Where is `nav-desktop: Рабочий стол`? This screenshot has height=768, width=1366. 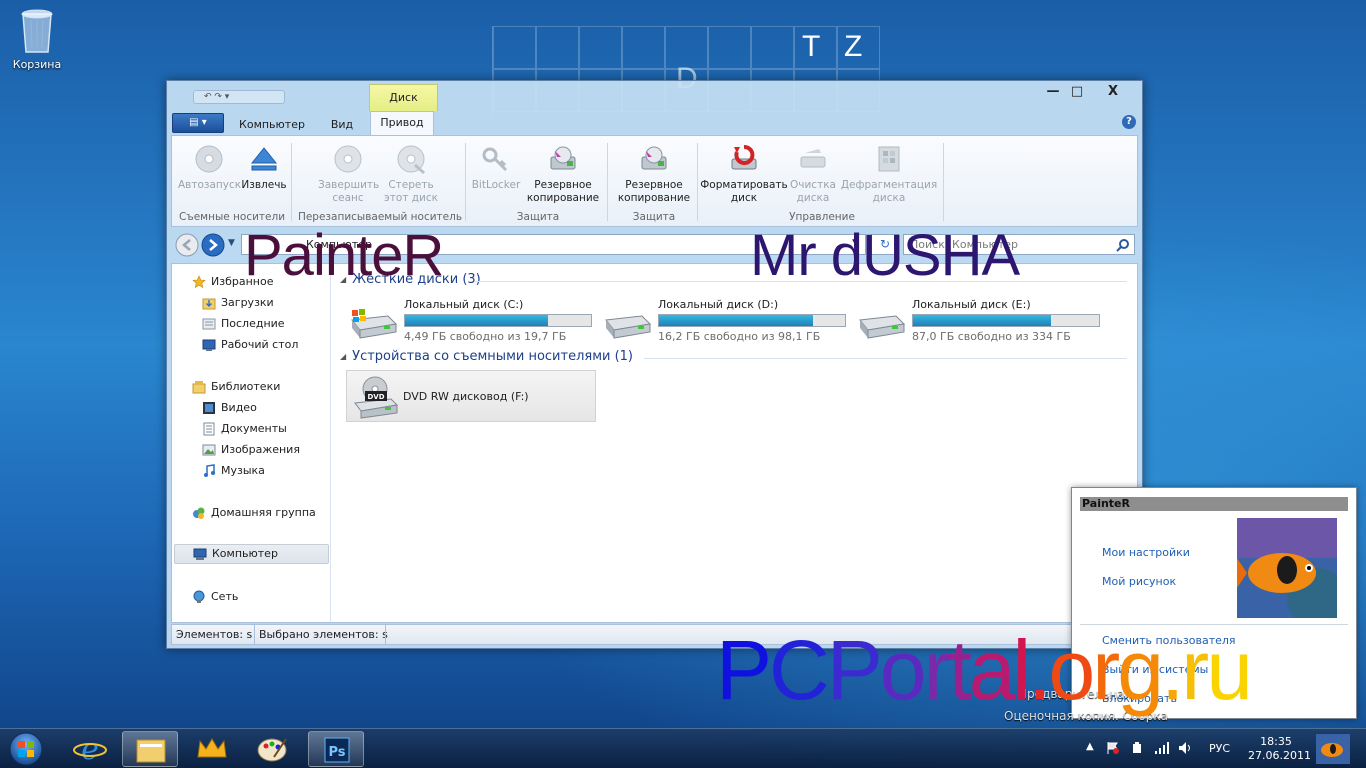 nav-desktop: Рабочий стол is located at coordinates (250, 345).